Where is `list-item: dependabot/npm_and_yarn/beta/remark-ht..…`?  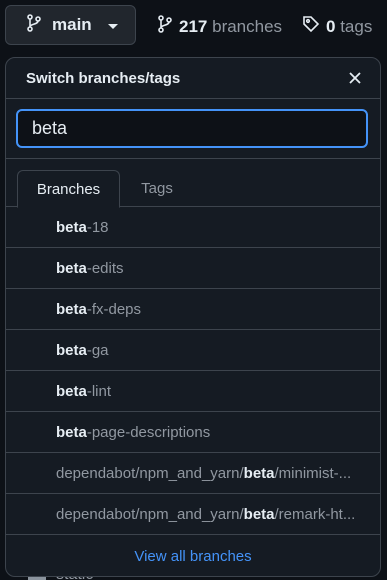 list-item: dependabot/npm_and_yarn/beta/remark-ht..… is located at coordinates (193, 514).